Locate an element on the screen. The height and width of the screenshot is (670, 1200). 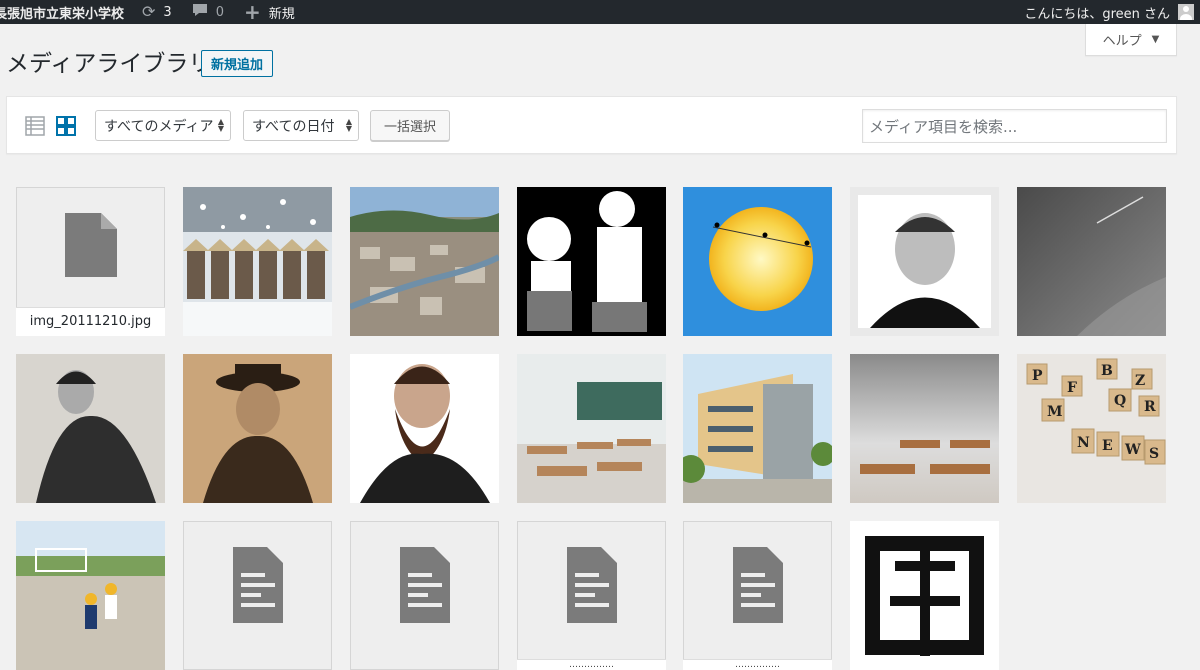
help-tab-button: ヘルプ ▼ is located at coordinates (1131, 40).